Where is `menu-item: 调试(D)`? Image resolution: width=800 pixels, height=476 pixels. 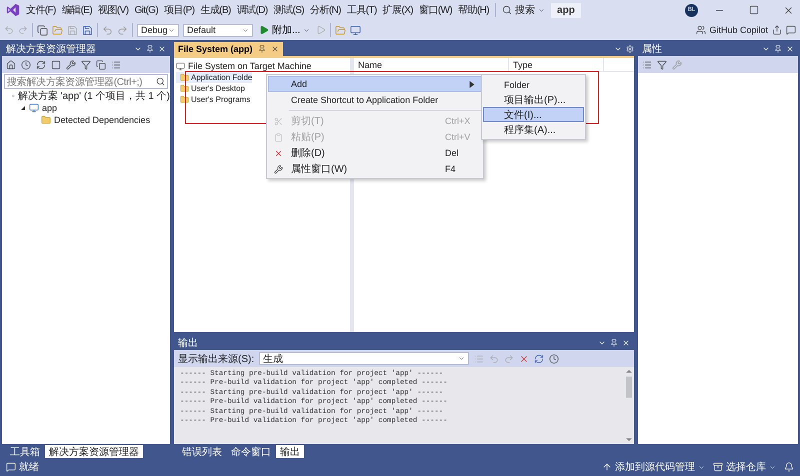
menu-item: 调试(D) is located at coordinates (252, 10).